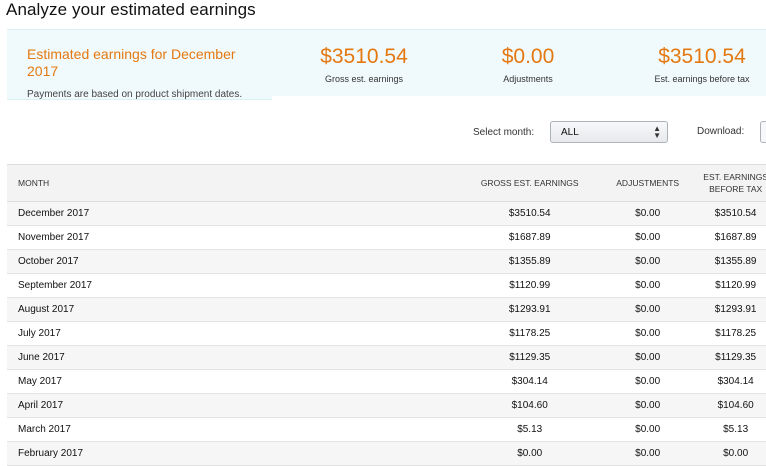  I want to click on select-month-label: Select month:, so click(504, 132).